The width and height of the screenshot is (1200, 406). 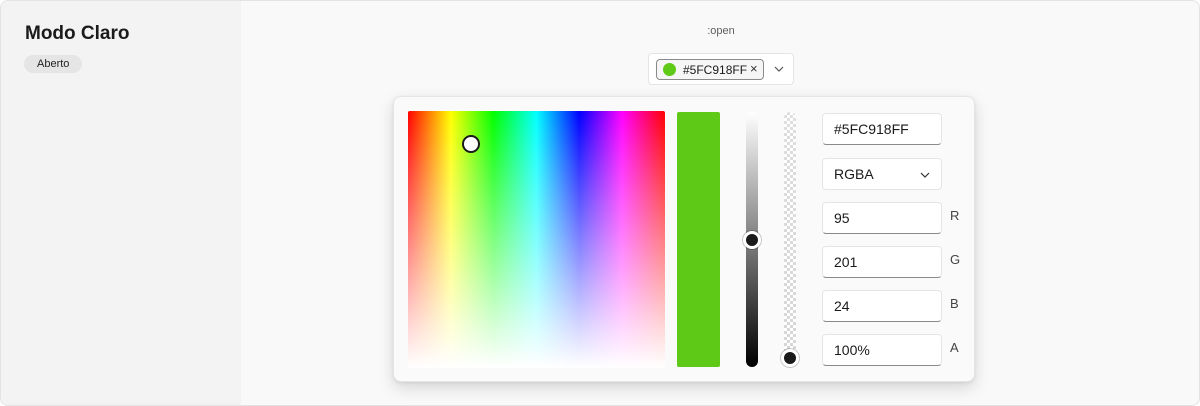 I want to click on color-swatch, so click(x=669, y=69).